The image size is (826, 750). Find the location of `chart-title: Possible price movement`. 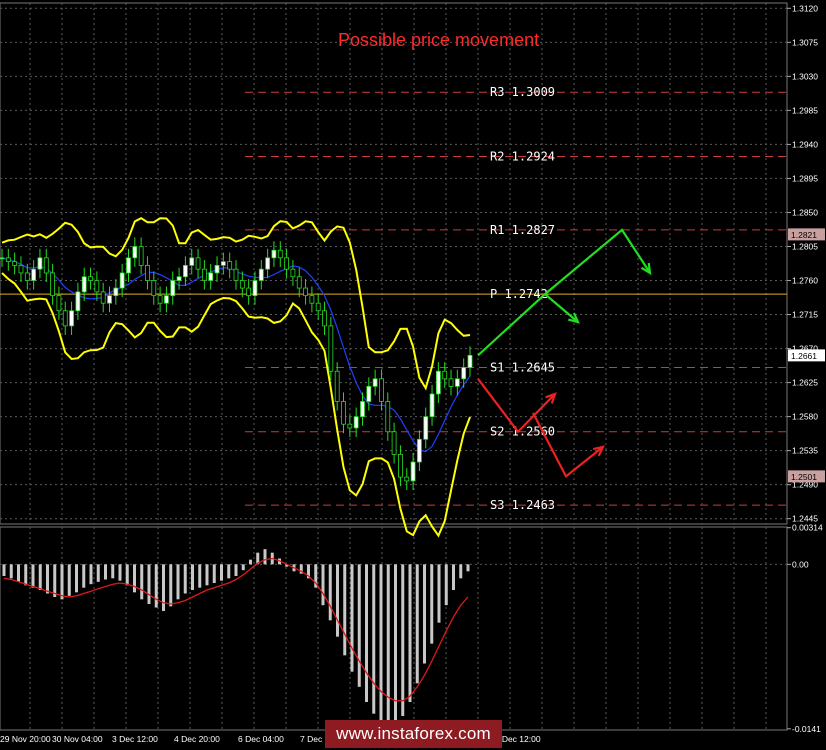

chart-title: Possible price movement is located at coordinates (439, 40).